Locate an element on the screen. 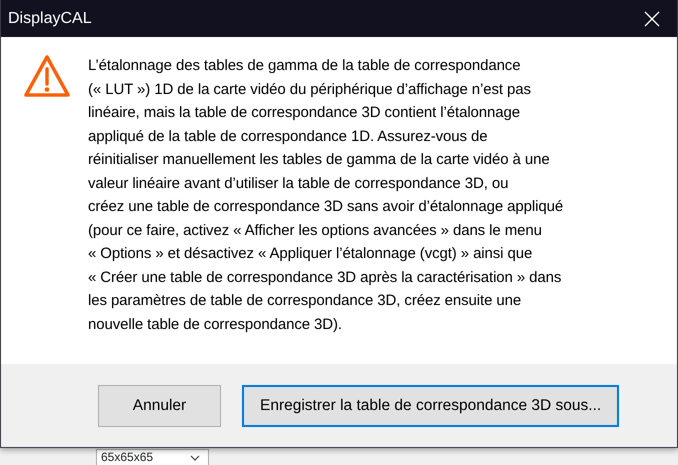 This screenshot has height=465, width=678. chevron-down-icon is located at coordinates (195, 458).